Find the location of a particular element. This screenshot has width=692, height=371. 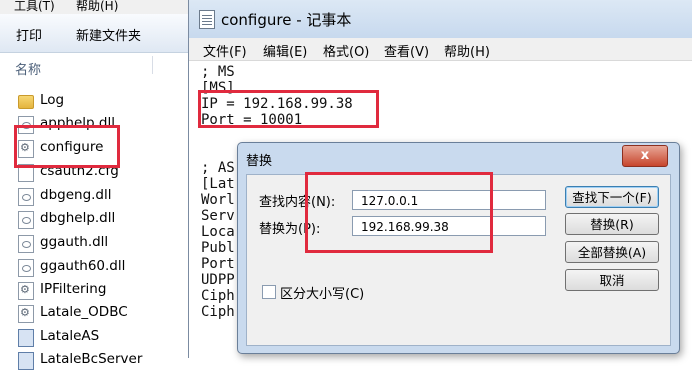

explorer-menubar: 工具(T) 帮助(H) is located at coordinates (100, 7).